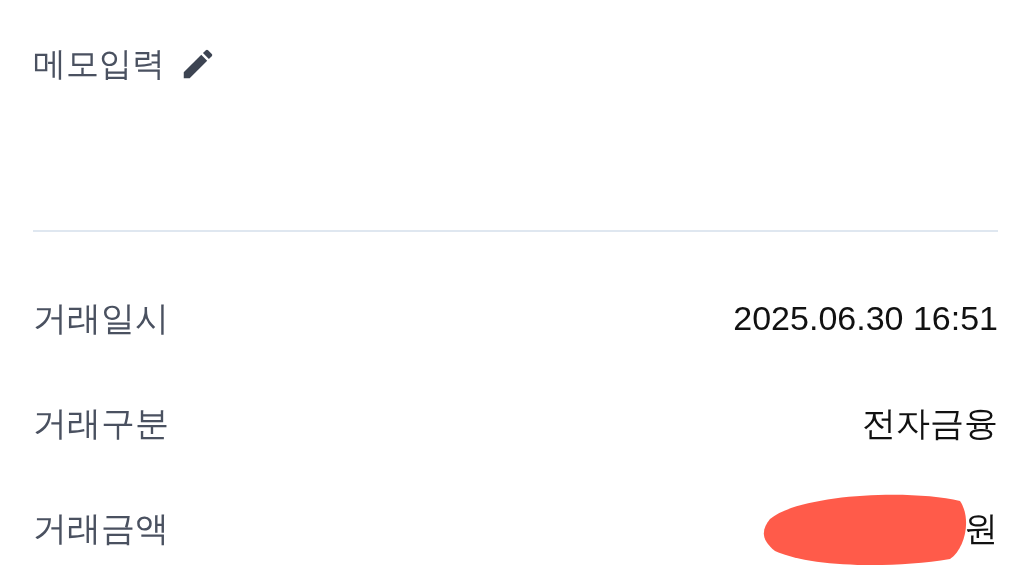  Describe the element at coordinates (865, 318) in the screenshot. I see `detail-value: 2025.06.30 16:51` at that location.